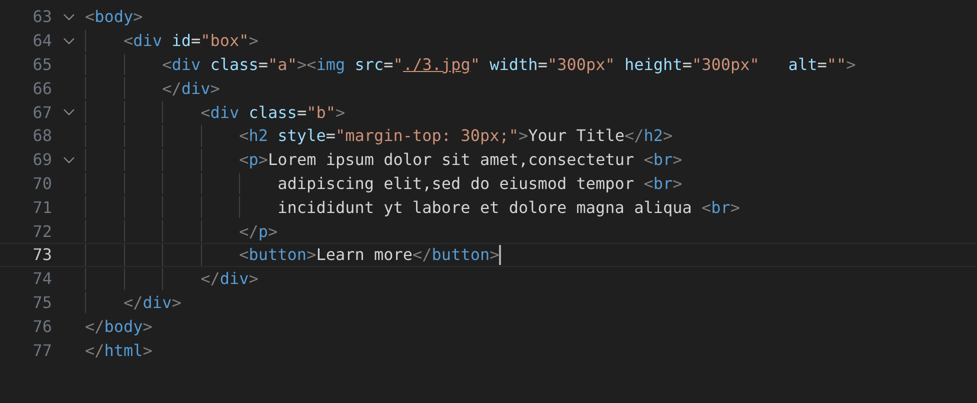  What do you see at coordinates (190, 40) in the screenshot?
I see `code-line: <div id="box">` at bounding box center [190, 40].